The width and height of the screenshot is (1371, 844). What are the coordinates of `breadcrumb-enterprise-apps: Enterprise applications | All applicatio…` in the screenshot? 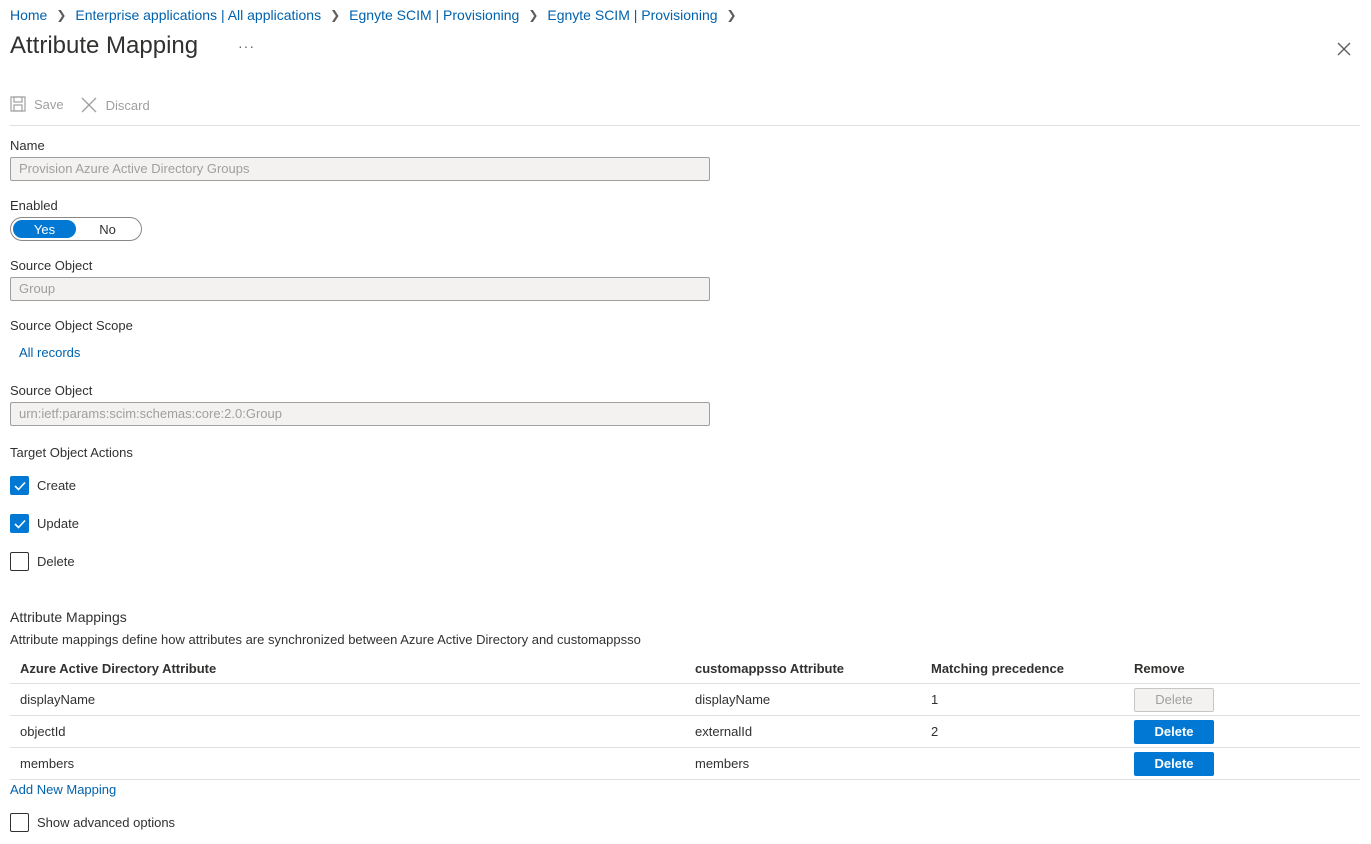 It's located at (198, 15).